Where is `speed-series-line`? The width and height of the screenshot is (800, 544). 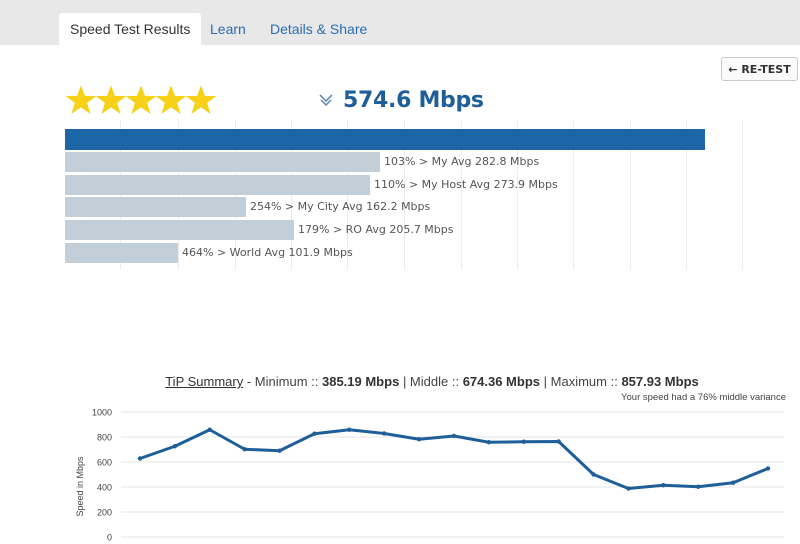 speed-series-line is located at coordinates (454, 459).